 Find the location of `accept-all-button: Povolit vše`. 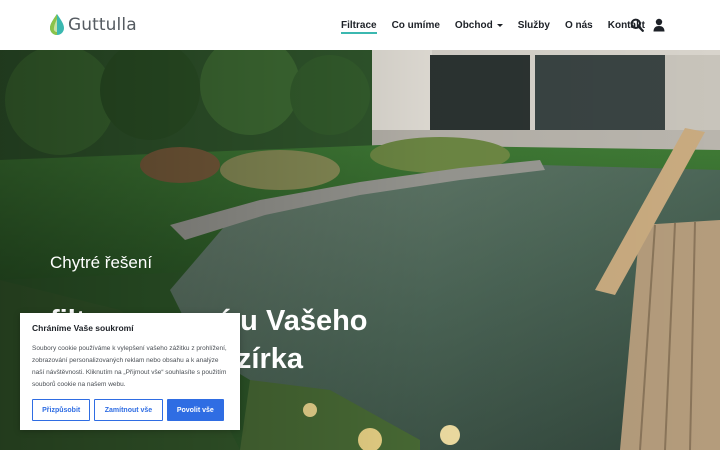

accept-all-button: Povolit vše is located at coordinates (195, 410).